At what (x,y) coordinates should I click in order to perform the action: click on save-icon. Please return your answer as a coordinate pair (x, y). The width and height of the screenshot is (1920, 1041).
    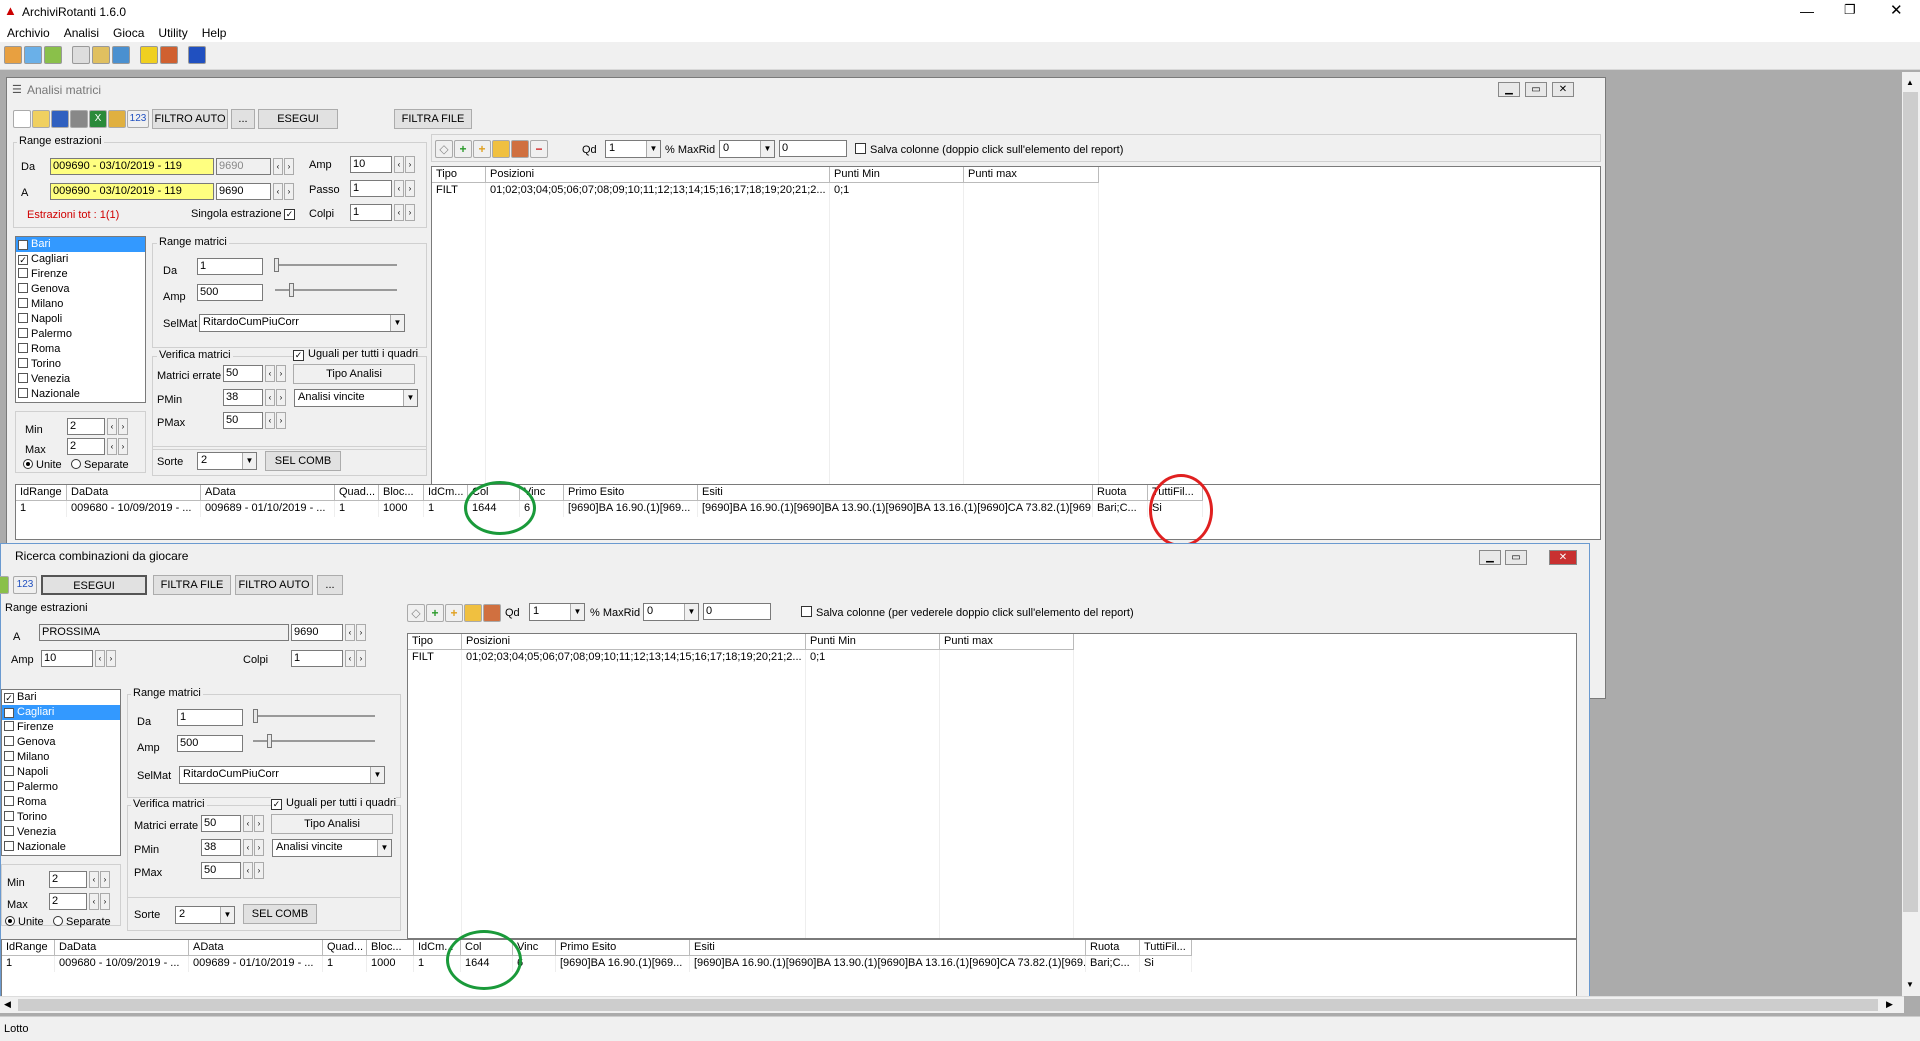
    Looking at the image, I should click on (60, 119).